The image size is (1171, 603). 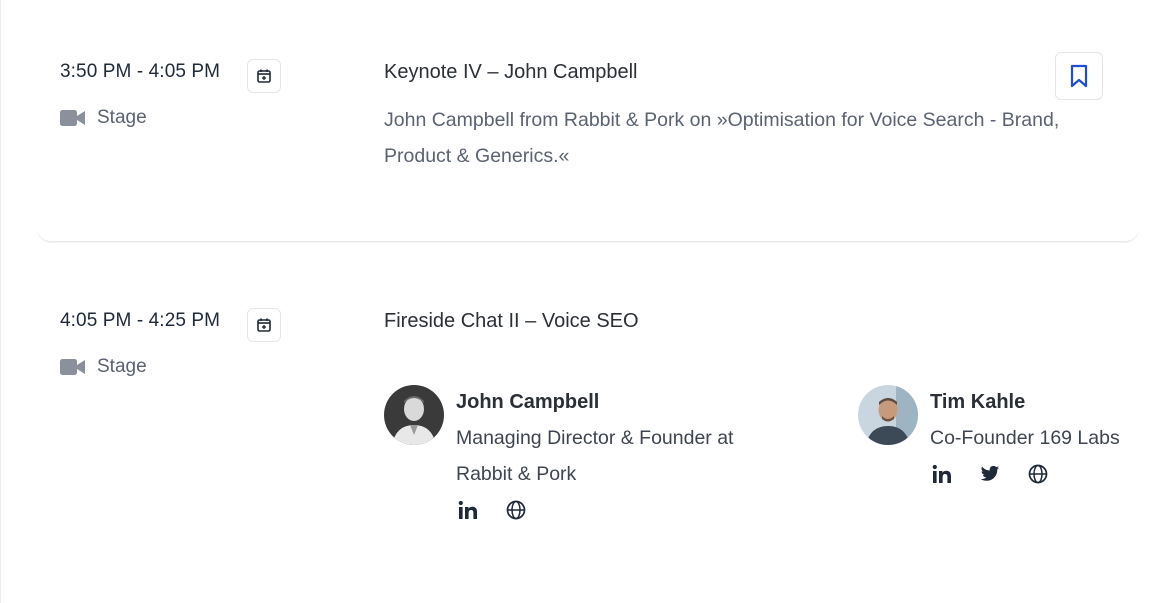 What do you see at coordinates (621, 402) in the screenshot?
I see `speaker-name: John Campbell` at bounding box center [621, 402].